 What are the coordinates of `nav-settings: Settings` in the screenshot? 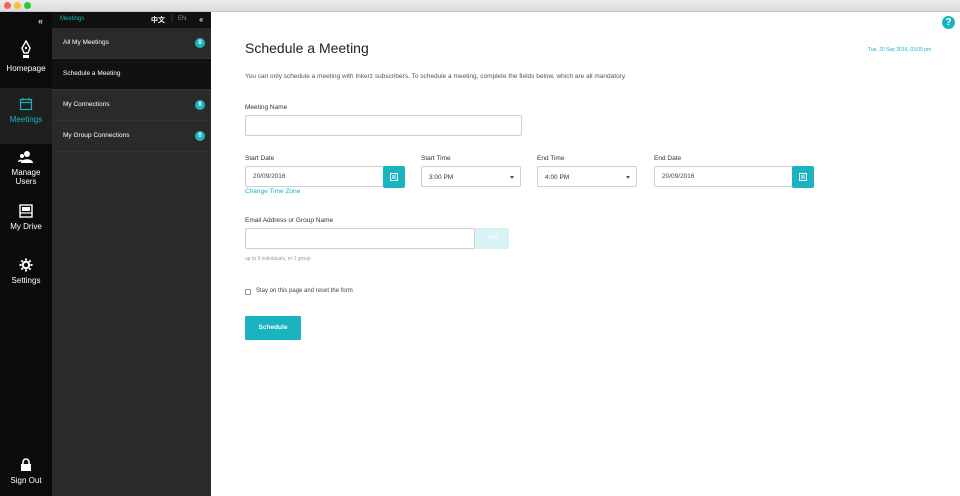 It's located at (26, 281).